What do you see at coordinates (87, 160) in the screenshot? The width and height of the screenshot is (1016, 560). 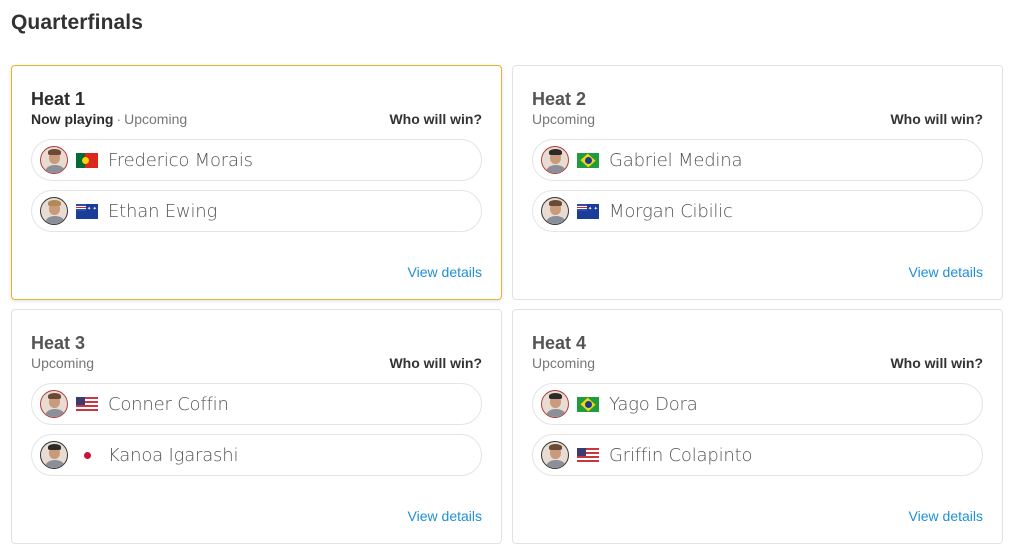 I see `portugal-flag-icon` at bounding box center [87, 160].